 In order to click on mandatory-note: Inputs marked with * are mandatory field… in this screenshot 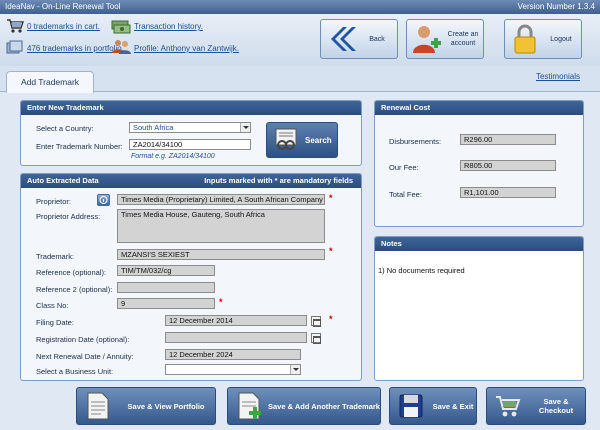, I will do `click(278, 180)`.